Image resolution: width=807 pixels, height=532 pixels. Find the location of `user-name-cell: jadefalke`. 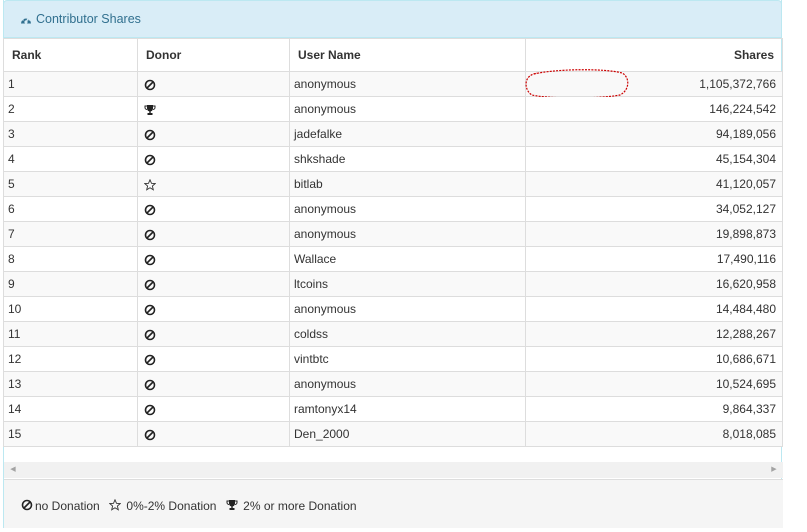

user-name-cell: jadefalke is located at coordinates (407, 134).